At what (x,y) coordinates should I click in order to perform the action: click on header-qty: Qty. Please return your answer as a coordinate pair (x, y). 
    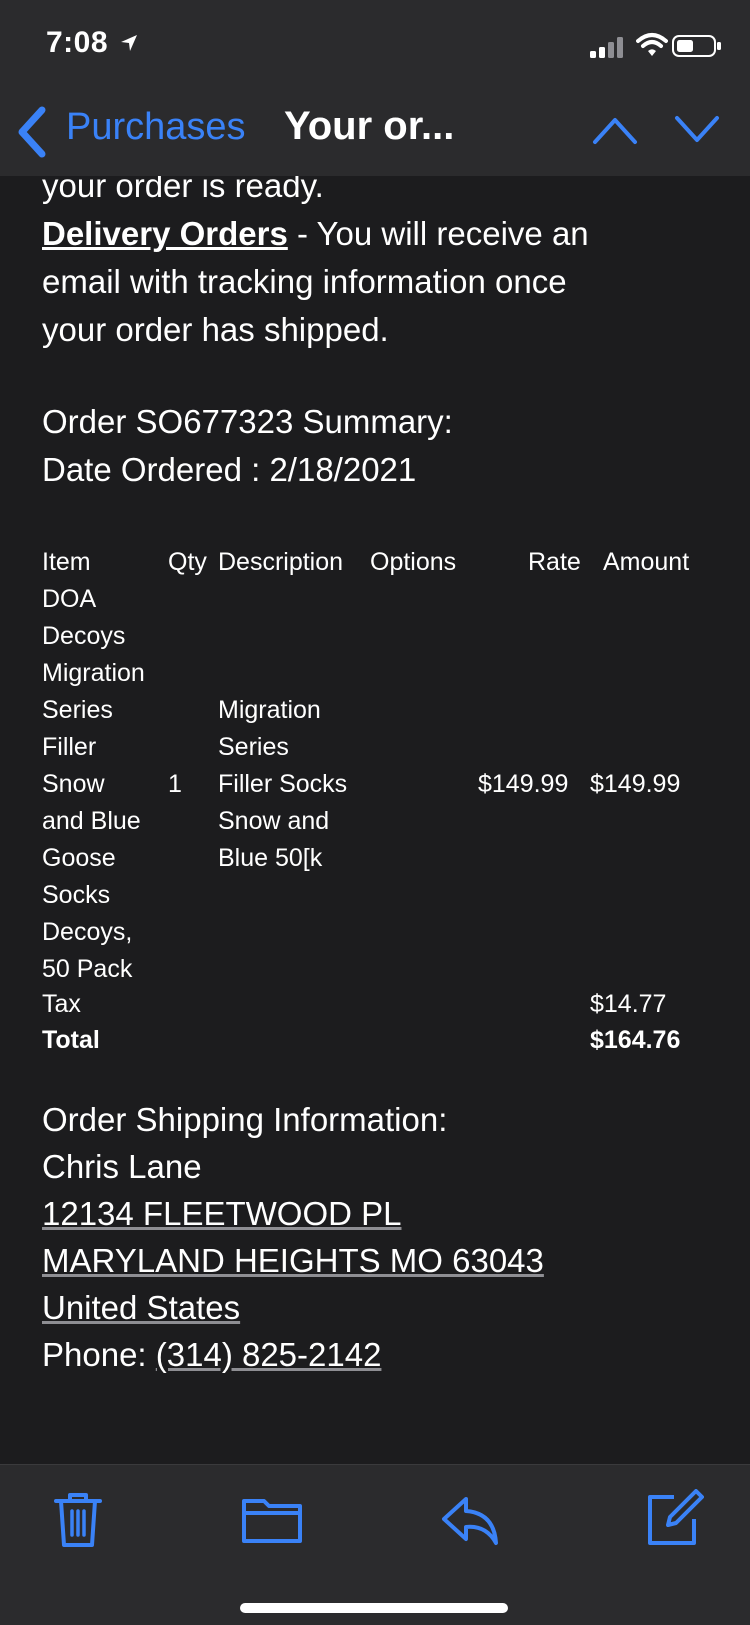
    Looking at the image, I should click on (187, 562).